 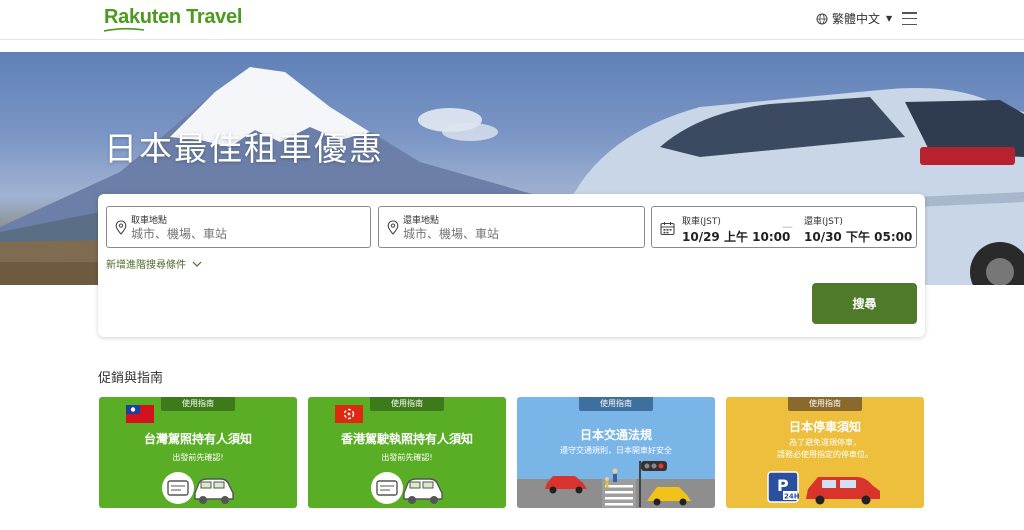 I want to click on advanced-search-toggle: 新增進階搜尋條件, so click(x=154, y=263).